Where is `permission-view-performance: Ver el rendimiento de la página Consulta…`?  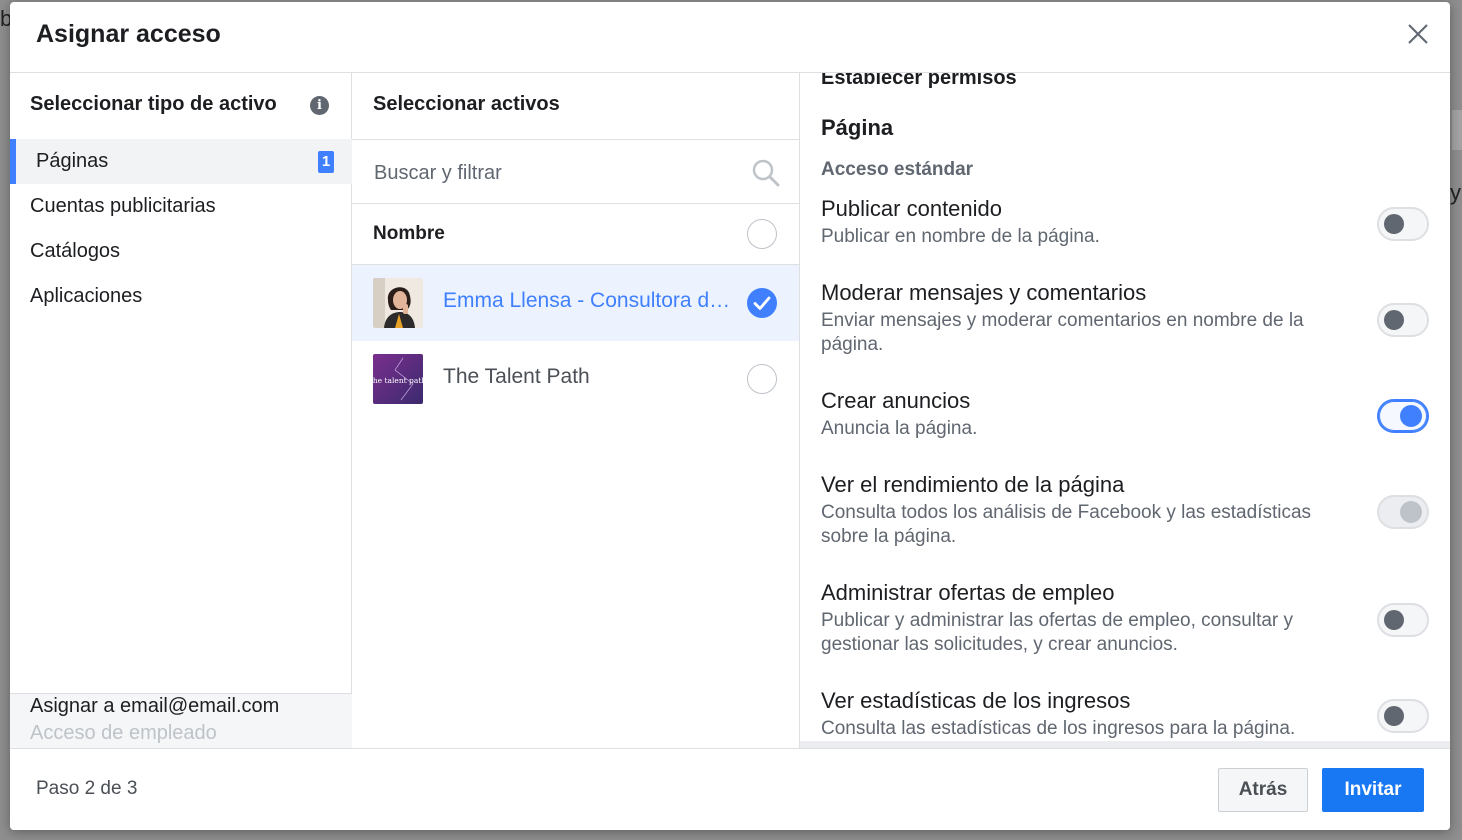
permission-view-performance: Ver el rendimiento de la página Consulta… is located at coordinates (1091, 510).